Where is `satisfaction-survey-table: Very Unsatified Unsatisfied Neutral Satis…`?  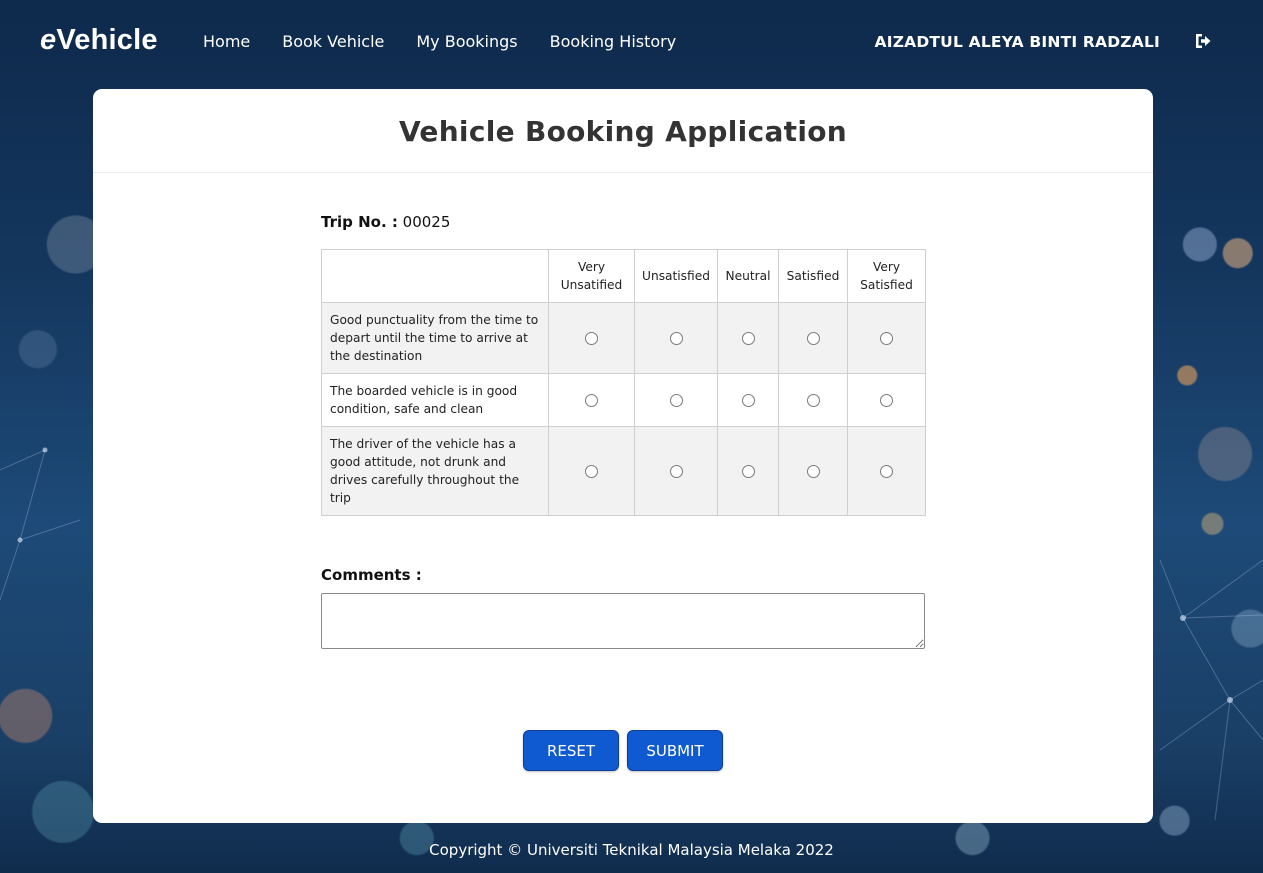 satisfaction-survey-table: Very Unsatified Unsatisfied Neutral Satis… is located at coordinates (623, 382).